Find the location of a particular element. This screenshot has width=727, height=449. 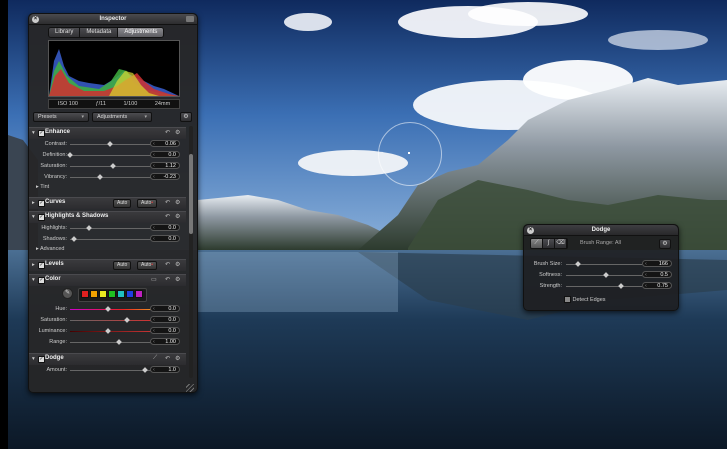

vibrancy-value-field: ‹ -0.23 is located at coordinates (165, 176).